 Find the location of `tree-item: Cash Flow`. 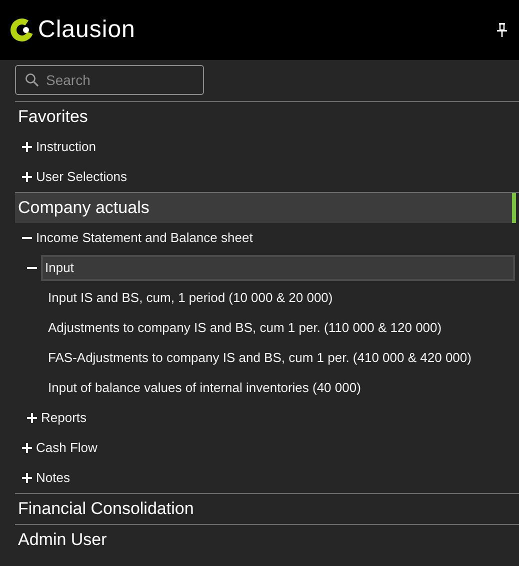

tree-item: Cash Flow is located at coordinates (67, 448).